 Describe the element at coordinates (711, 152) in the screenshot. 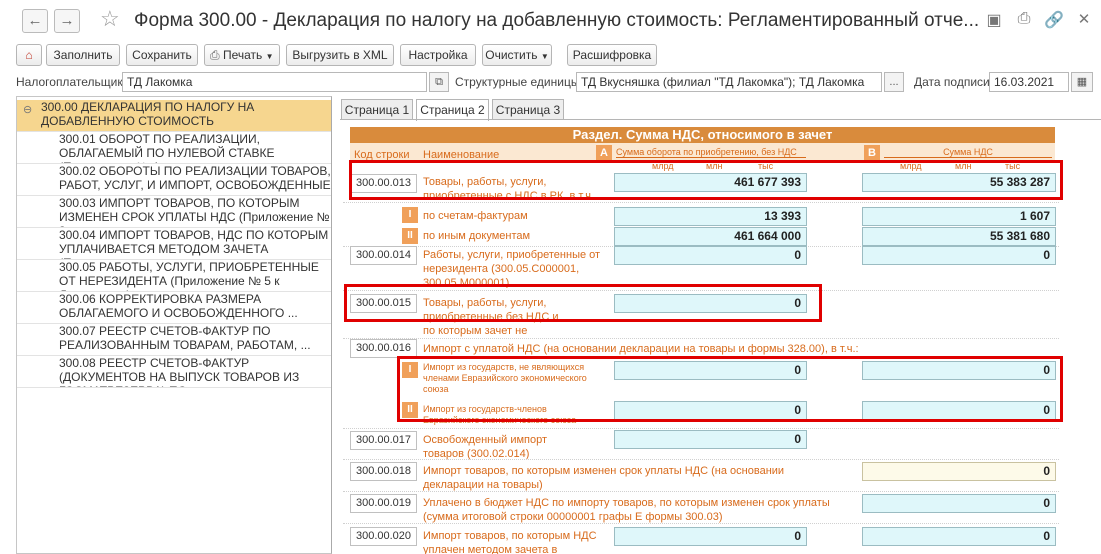

I see `col-a-header: Сумма оборота по приобретению, без НДС` at that location.